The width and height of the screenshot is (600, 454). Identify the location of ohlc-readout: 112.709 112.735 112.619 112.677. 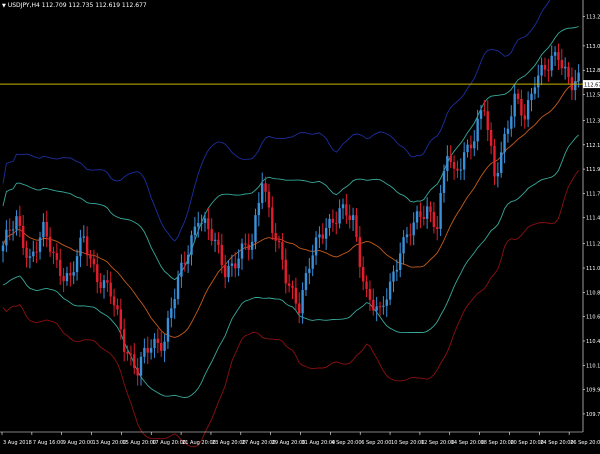
(94, 5).